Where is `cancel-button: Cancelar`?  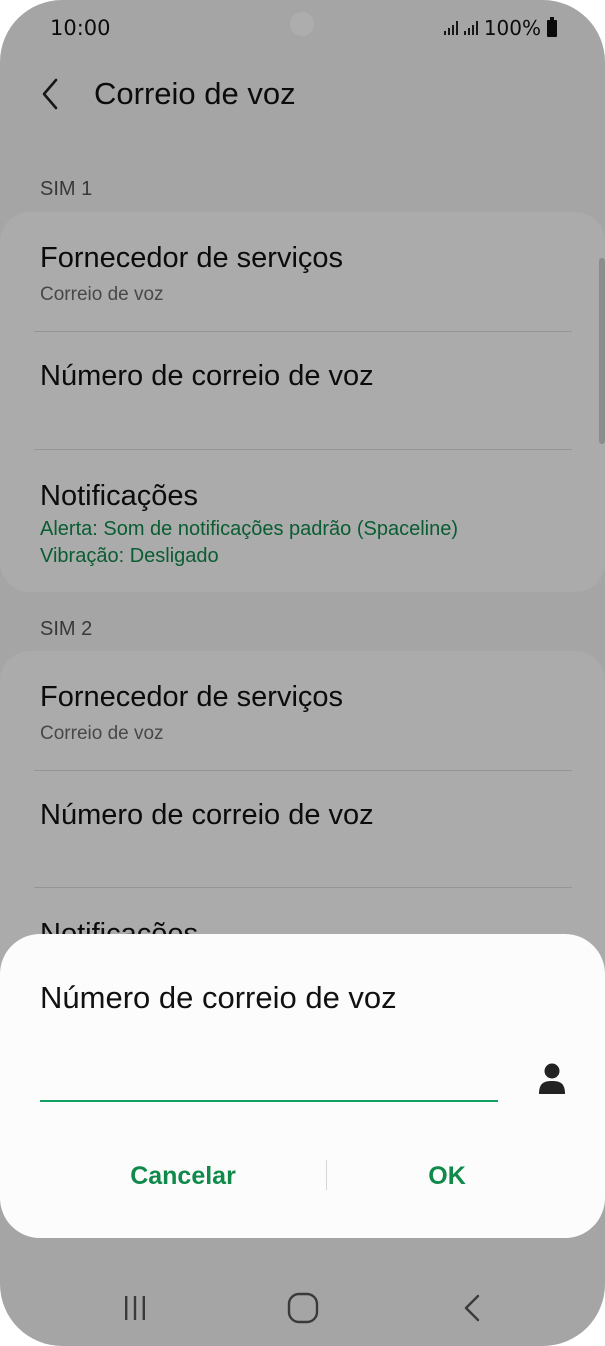
cancel-button: Cancelar is located at coordinates (183, 1176).